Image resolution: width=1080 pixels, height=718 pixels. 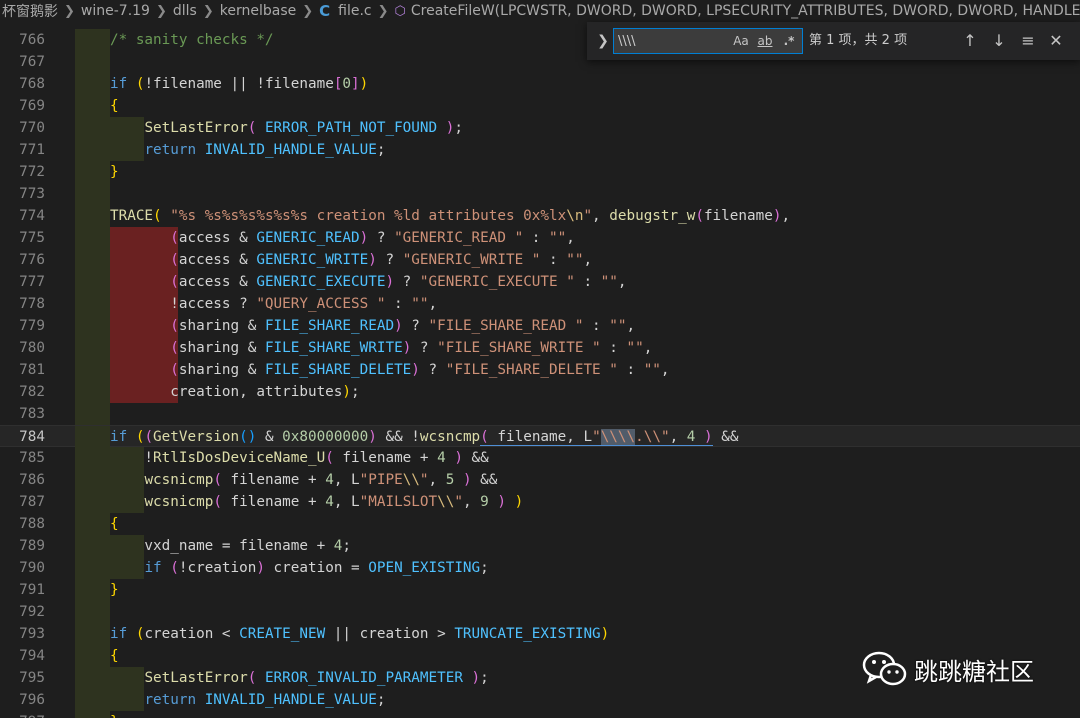 I want to click on line-number: 795, so click(x=32, y=678).